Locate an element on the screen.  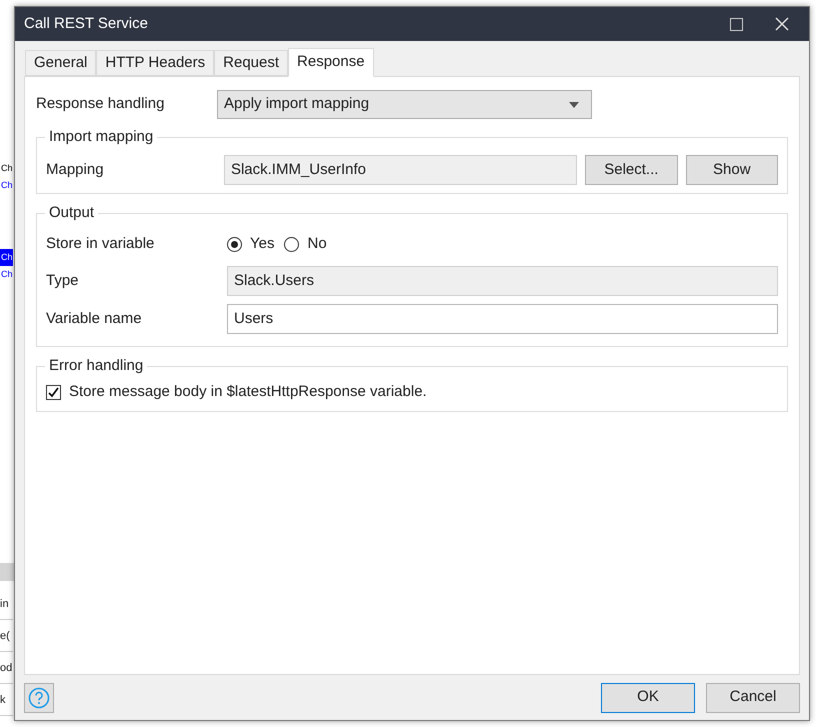
maximize-icon is located at coordinates (736, 24).